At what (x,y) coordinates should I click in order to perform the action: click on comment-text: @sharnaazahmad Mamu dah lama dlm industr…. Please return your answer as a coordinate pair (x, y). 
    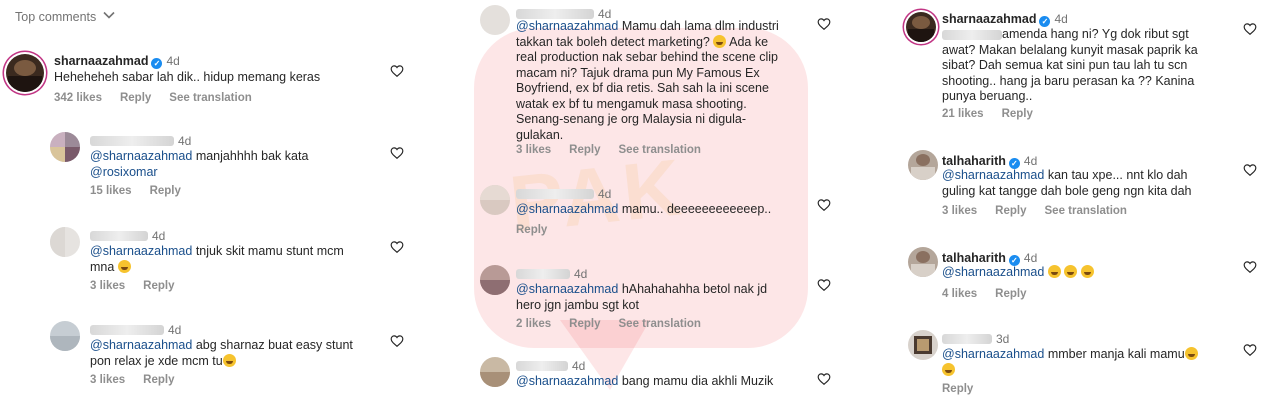
    Looking at the image, I should click on (666, 81).